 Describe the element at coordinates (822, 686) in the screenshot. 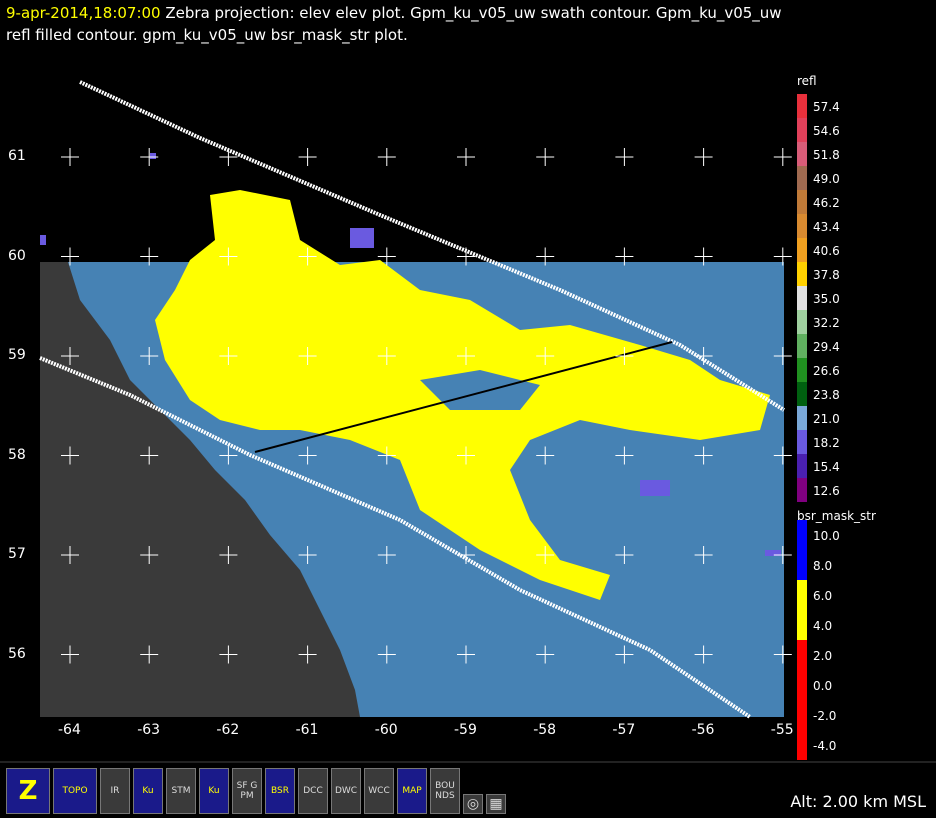

I see `legend-label: 0.0` at that location.